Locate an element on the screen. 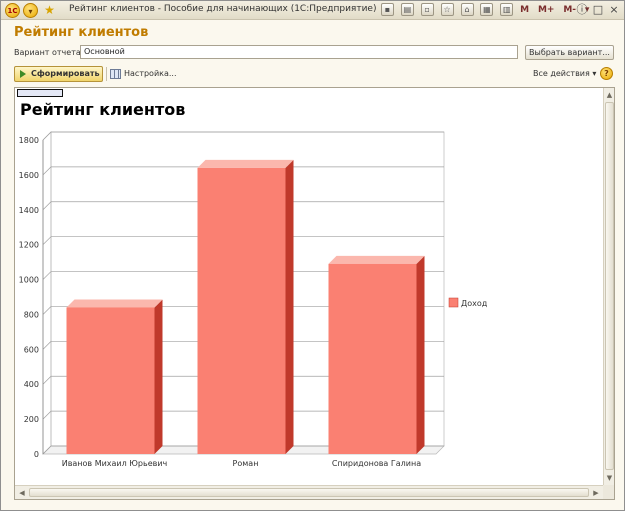 This screenshot has height=511, width=625. y-tick-label: 600 is located at coordinates (31, 349).